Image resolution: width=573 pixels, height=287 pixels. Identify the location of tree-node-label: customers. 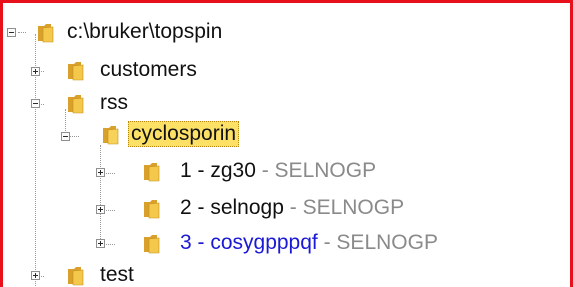
(148, 70).